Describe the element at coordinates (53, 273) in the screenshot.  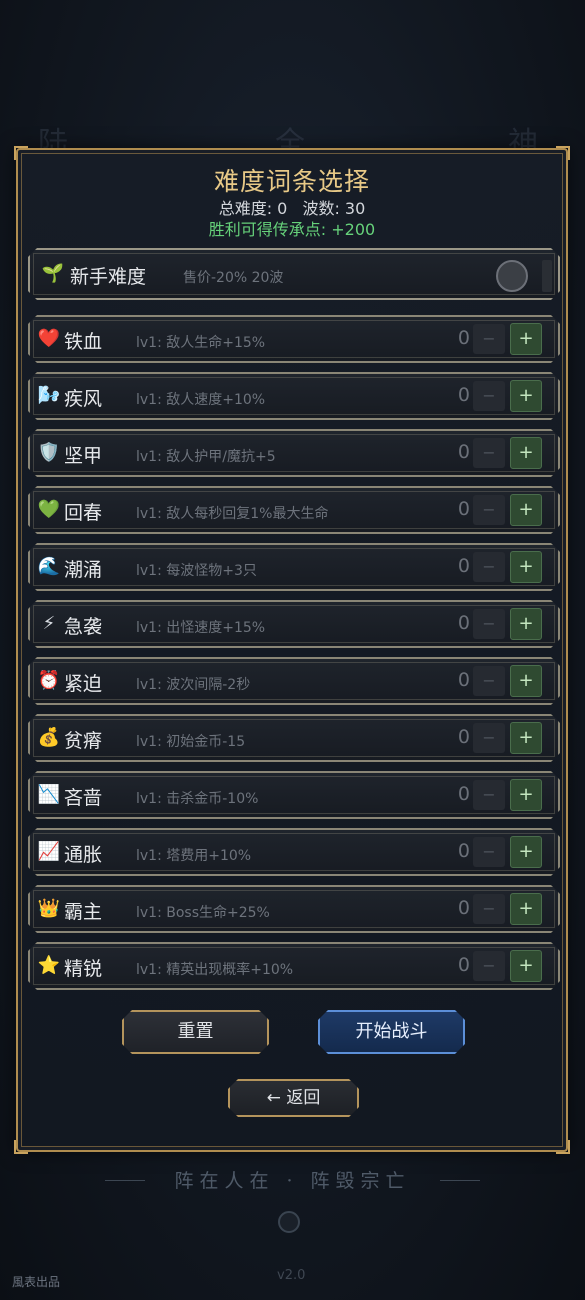
I see `seedling-icon: 🌱` at that location.